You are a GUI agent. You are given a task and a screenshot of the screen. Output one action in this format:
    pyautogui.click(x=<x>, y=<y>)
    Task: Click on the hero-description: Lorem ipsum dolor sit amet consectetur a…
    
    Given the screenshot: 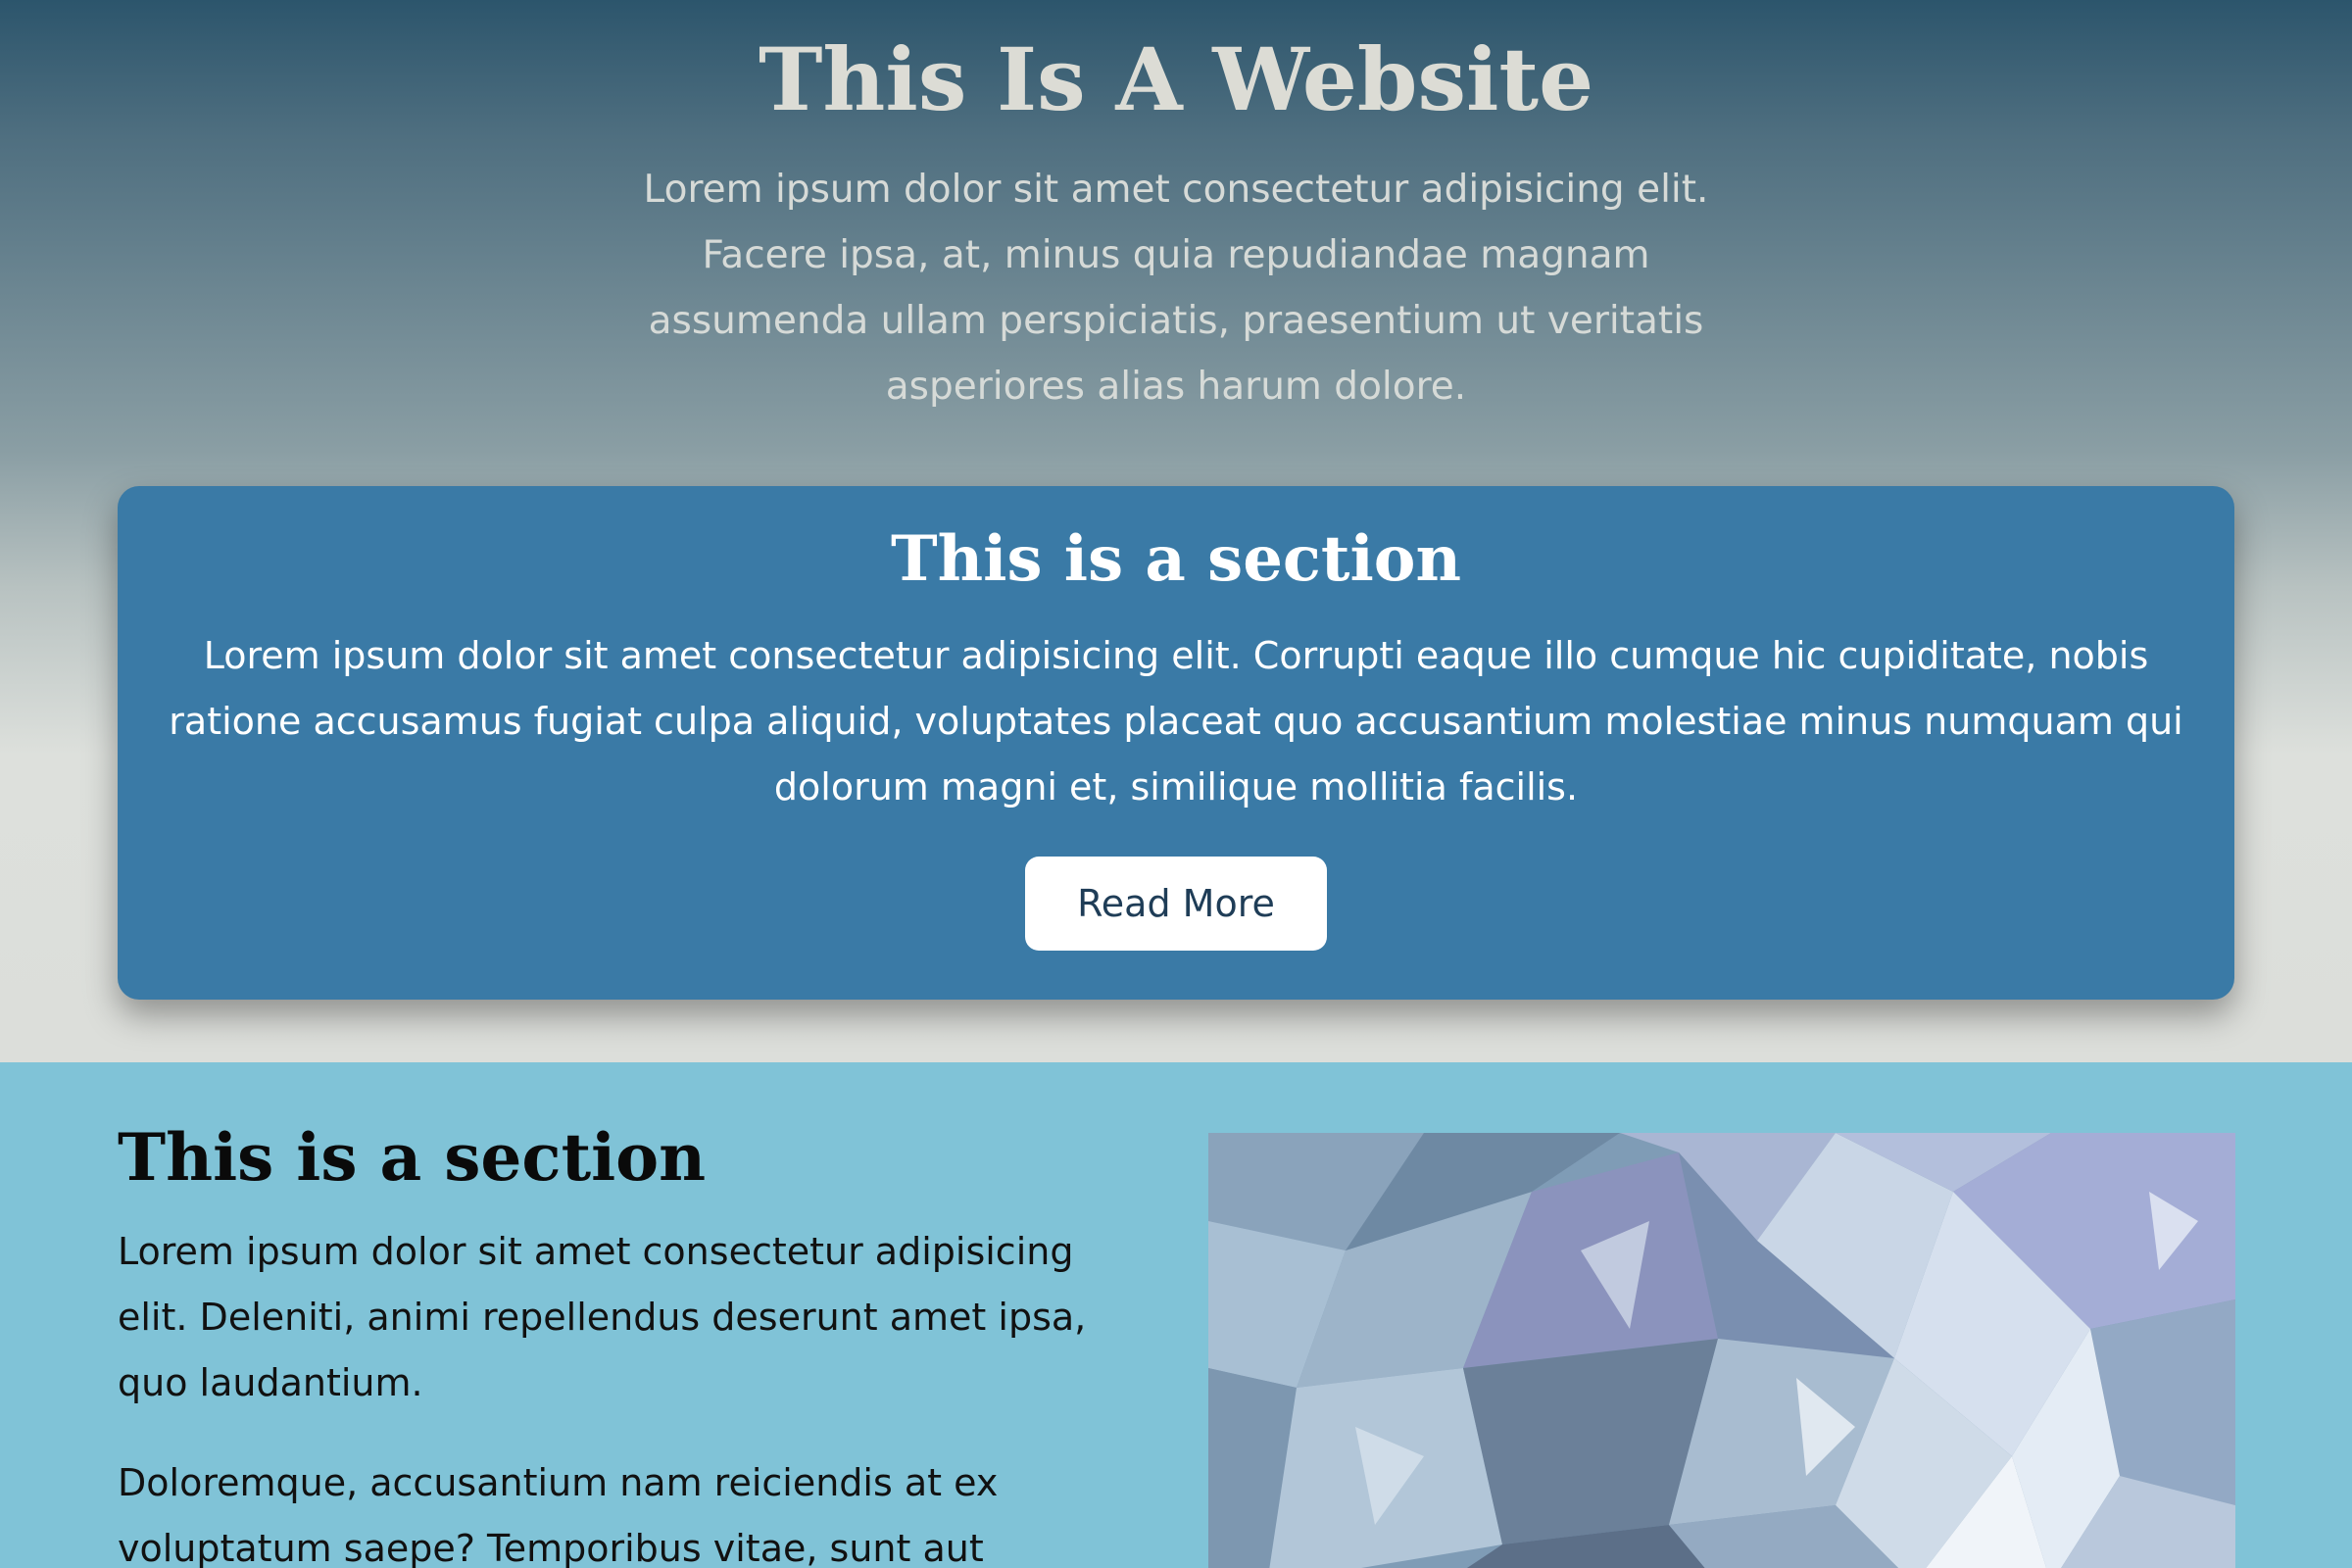 What is the action you would take?
    pyautogui.click(x=1176, y=288)
    